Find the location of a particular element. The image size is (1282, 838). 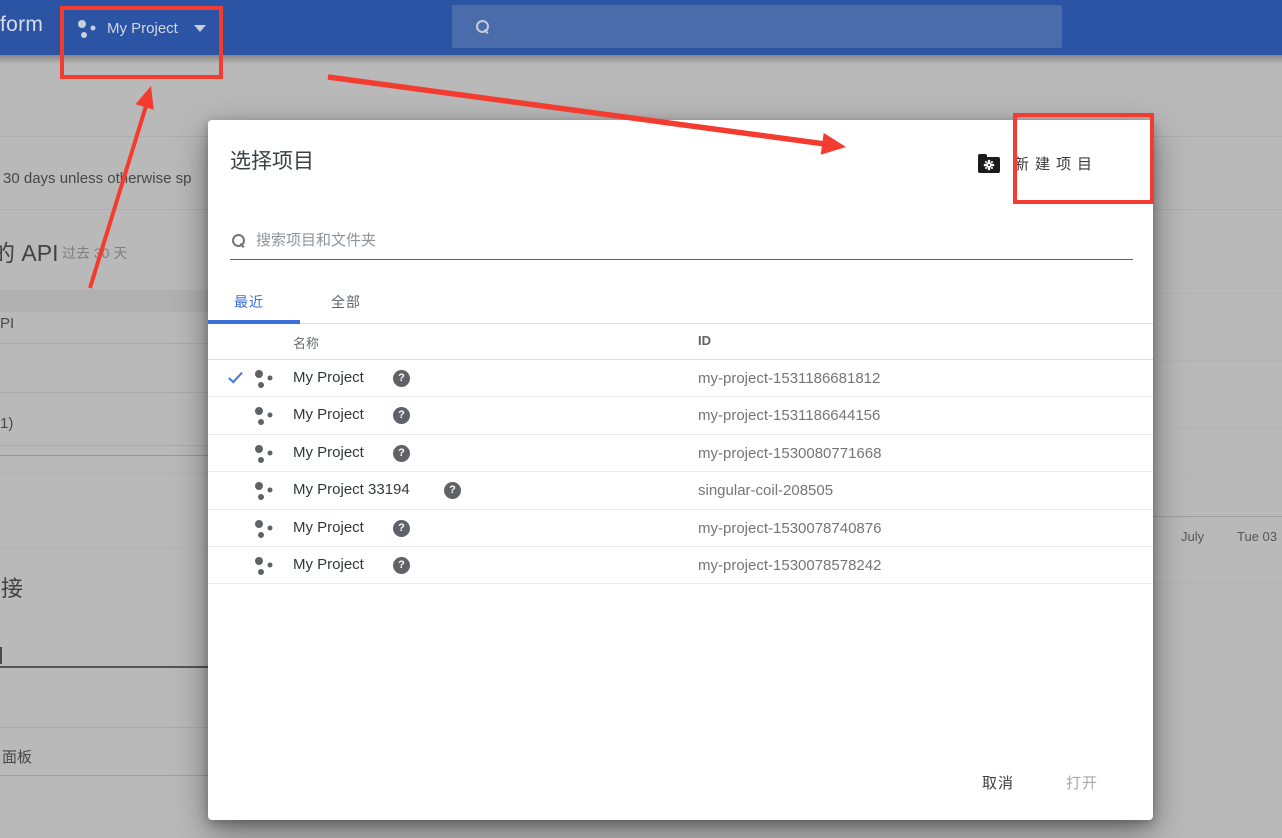

bg-row-fragment: PI is located at coordinates (7, 323).